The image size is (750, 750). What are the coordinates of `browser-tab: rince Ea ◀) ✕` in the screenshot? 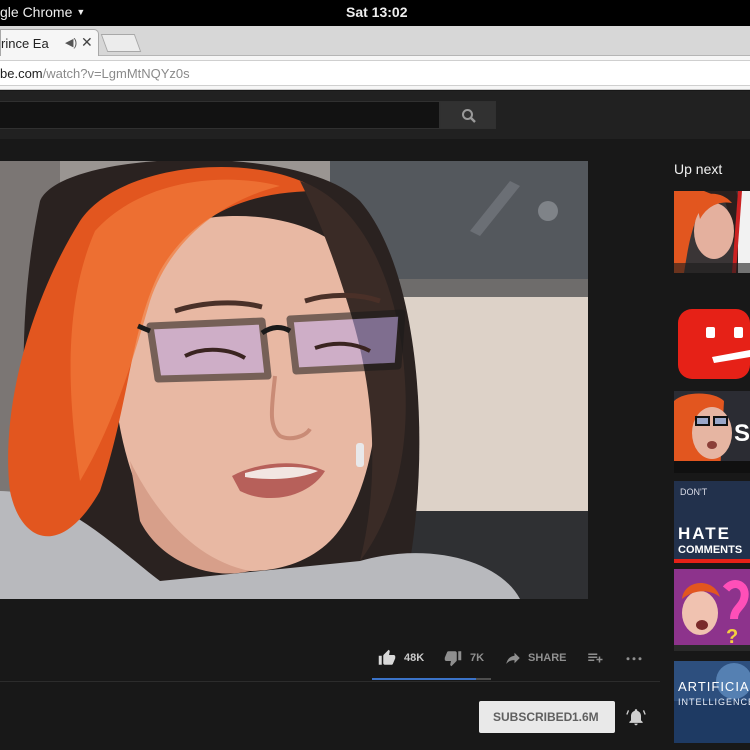 It's located at (49, 42).